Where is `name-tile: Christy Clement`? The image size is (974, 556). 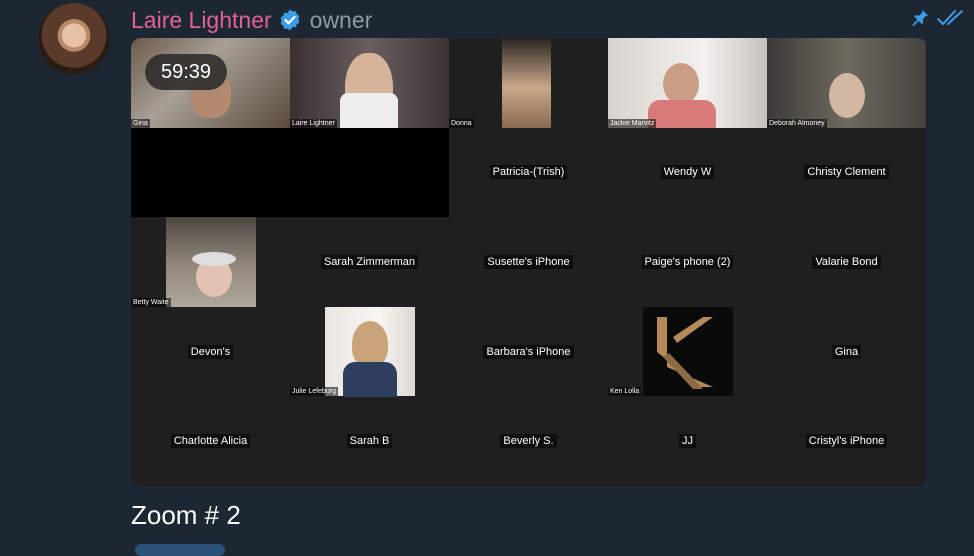
name-tile: Christy Clement is located at coordinates (846, 173).